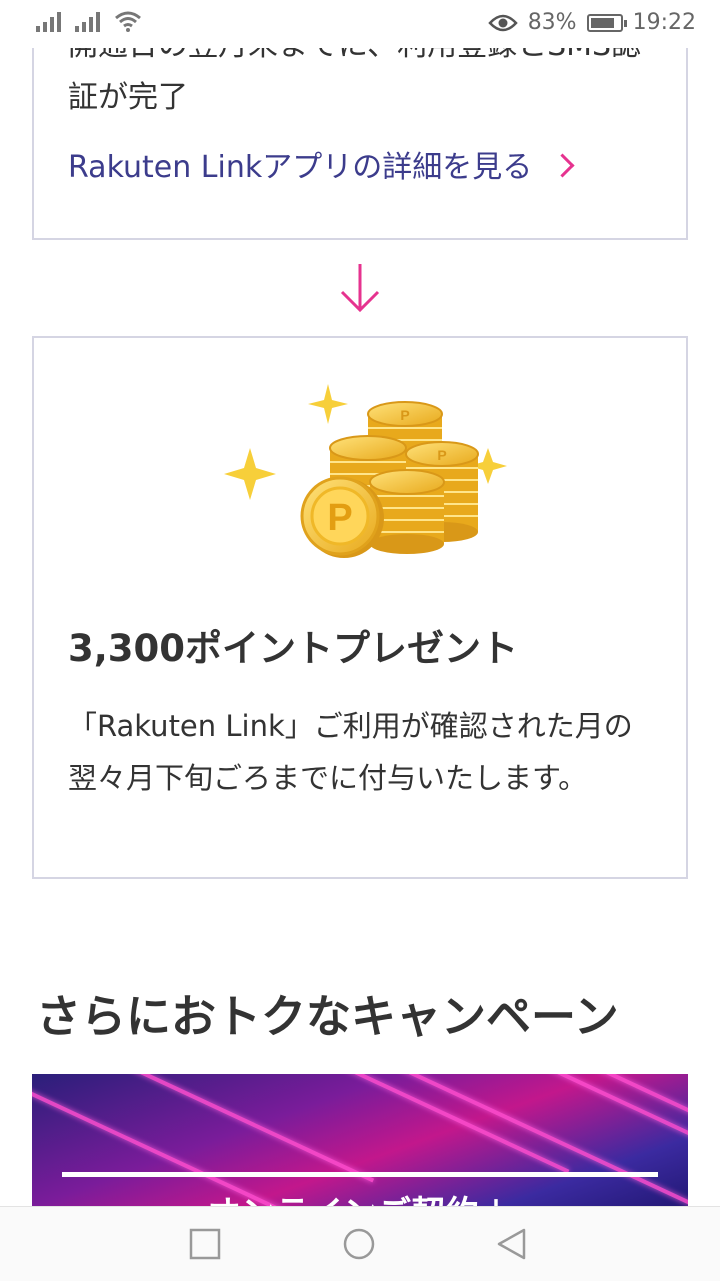 The image size is (720, 1281). I want to click on rakuten-link-details-label: Rakuten Linkアプリの詳細を見る, so click(300, 167).